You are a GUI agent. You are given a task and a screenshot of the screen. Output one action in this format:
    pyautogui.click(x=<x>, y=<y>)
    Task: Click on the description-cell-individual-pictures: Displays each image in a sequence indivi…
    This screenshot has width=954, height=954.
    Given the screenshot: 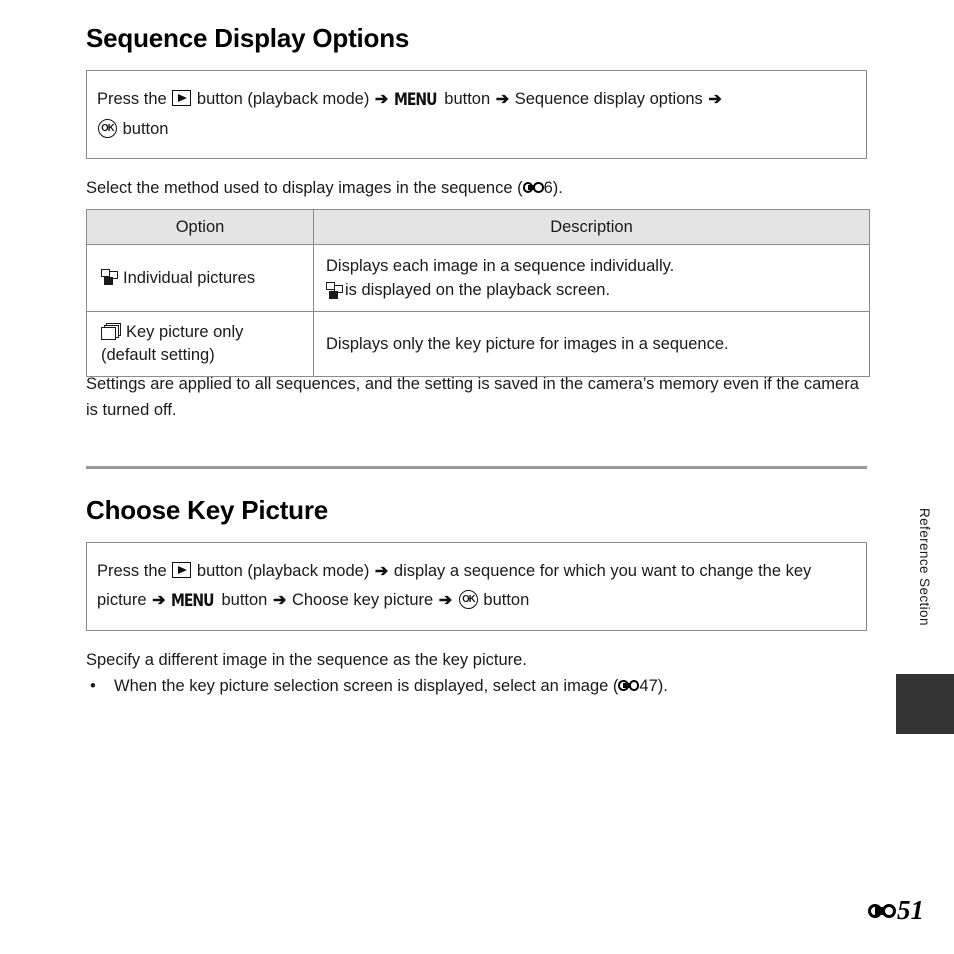 What is the action you would take?
    pyautogui.click(x=591, y=278)
    